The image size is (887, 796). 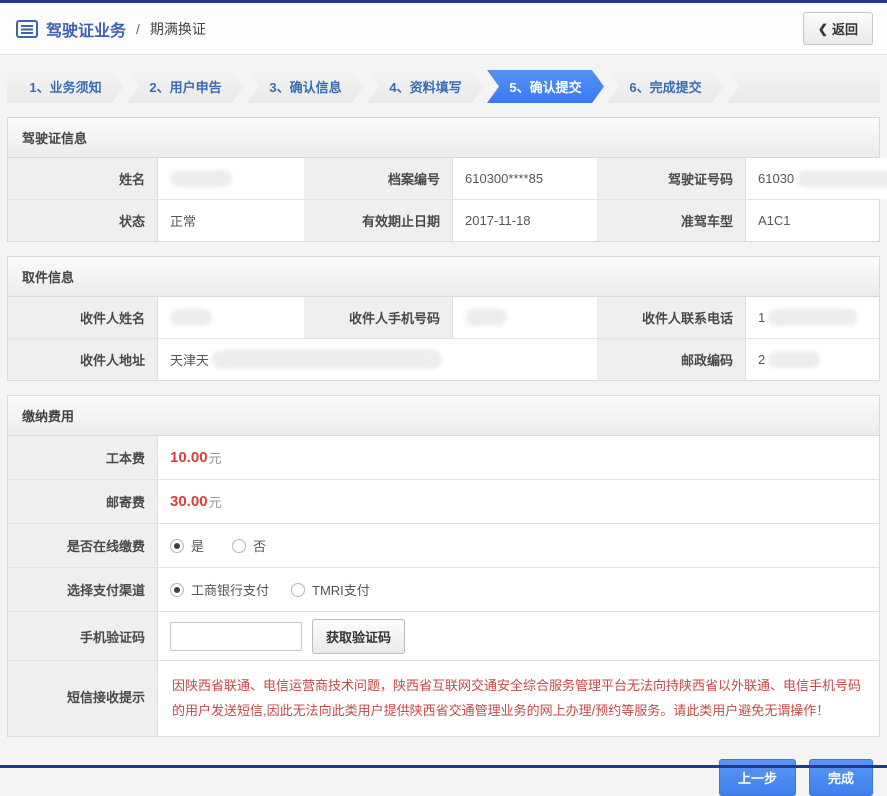 What do you see at coordinates (231, 317) in the screenshot?
I see `recipient-name-value` at bounding box center [231, 317].